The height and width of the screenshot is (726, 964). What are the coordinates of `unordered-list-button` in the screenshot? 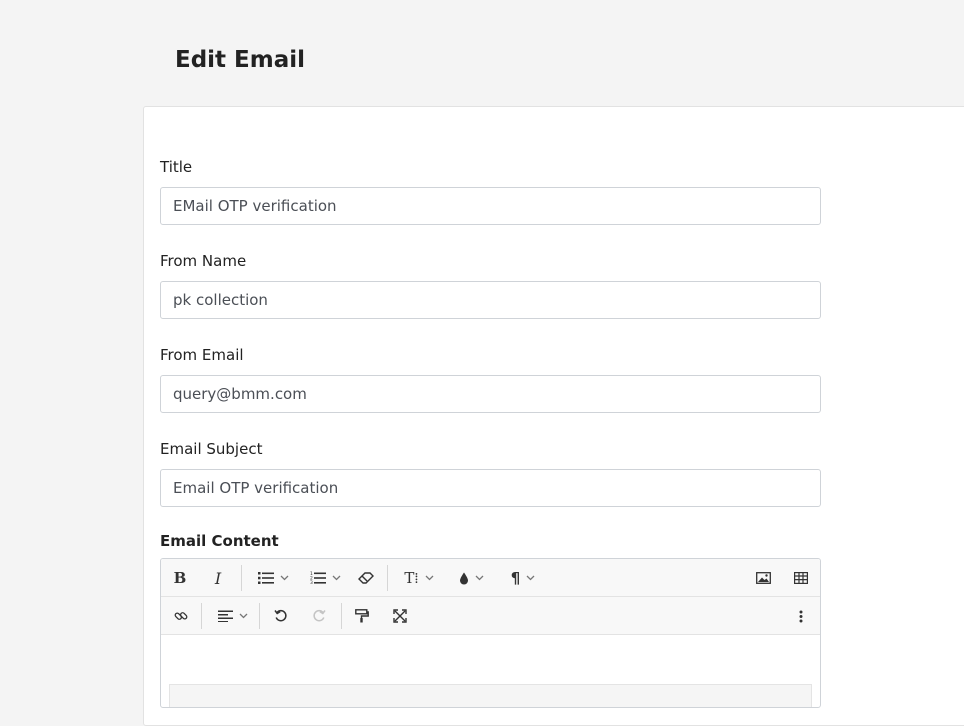 It's located at (273, 578).